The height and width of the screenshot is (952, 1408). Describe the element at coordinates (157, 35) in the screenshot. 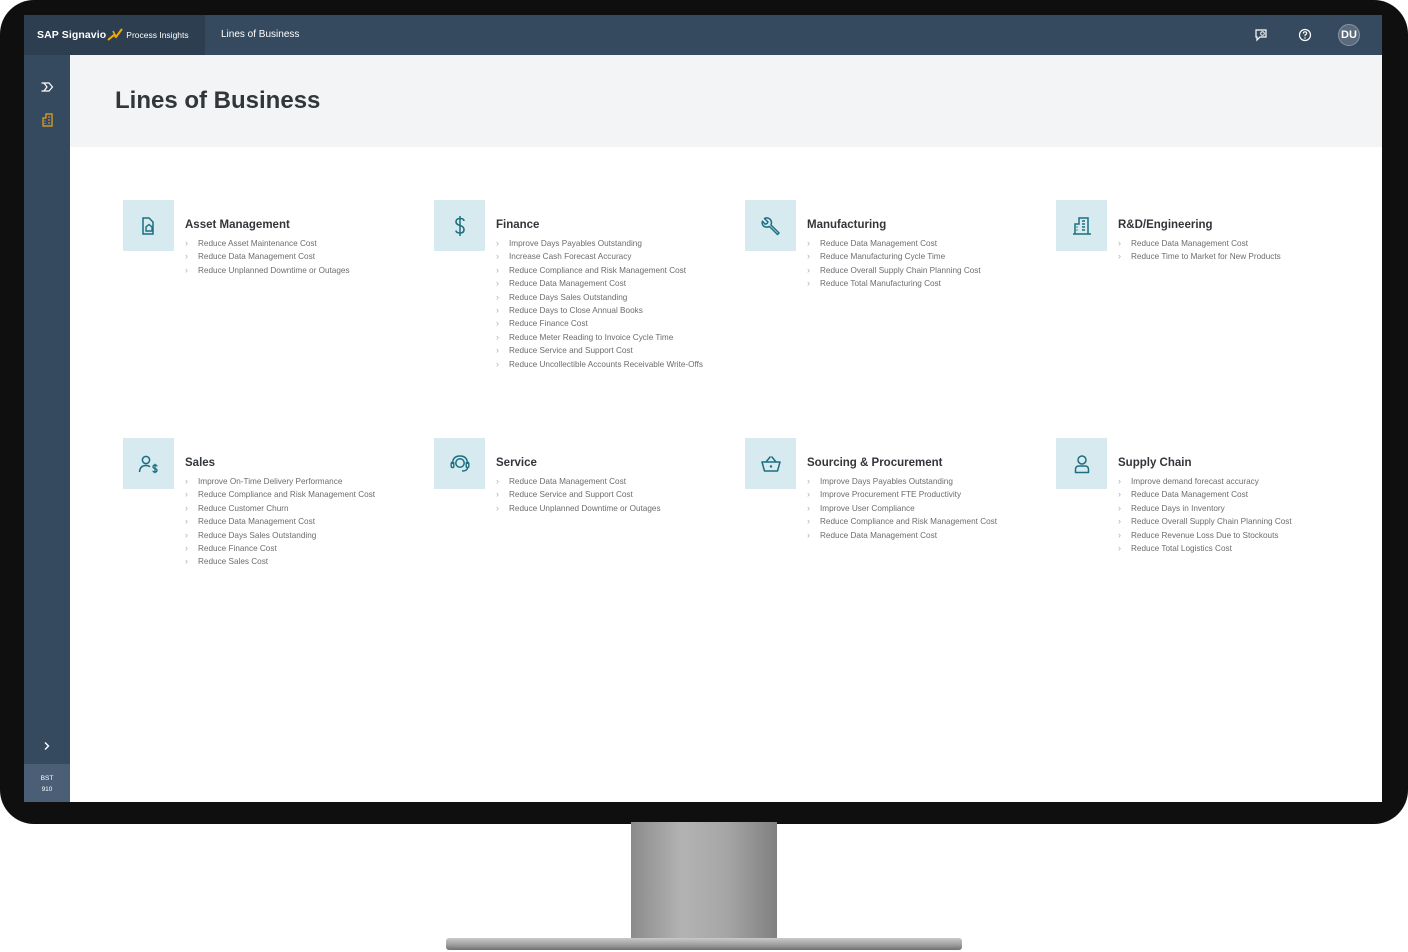

I see `product-name: Process Insights` at that location.